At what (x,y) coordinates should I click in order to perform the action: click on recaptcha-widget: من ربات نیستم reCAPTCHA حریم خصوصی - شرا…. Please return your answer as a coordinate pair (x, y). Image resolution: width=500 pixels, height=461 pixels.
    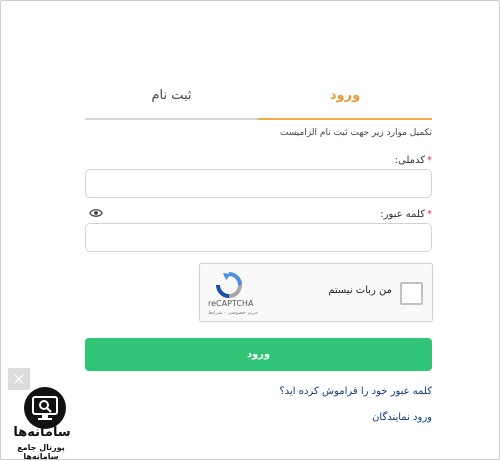
    Looking at the image, I should click on (316, 292).